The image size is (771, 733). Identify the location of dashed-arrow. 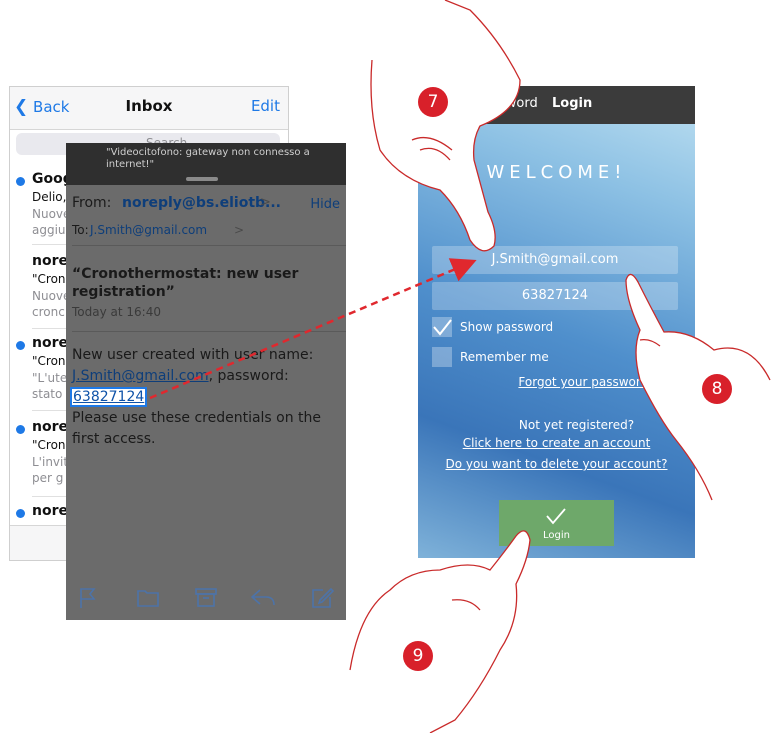
(313, 329).